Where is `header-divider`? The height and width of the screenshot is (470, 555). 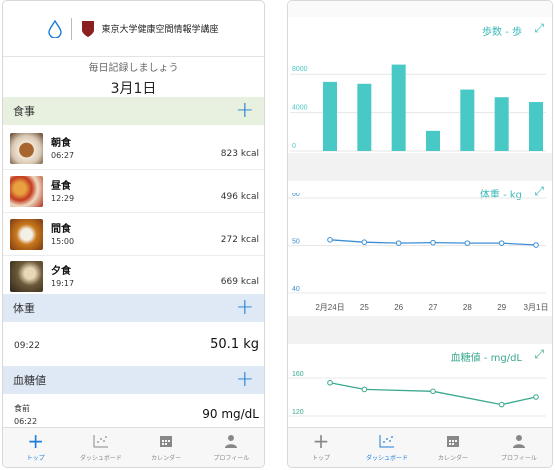
header-divider is located at coordinates (72, 28).